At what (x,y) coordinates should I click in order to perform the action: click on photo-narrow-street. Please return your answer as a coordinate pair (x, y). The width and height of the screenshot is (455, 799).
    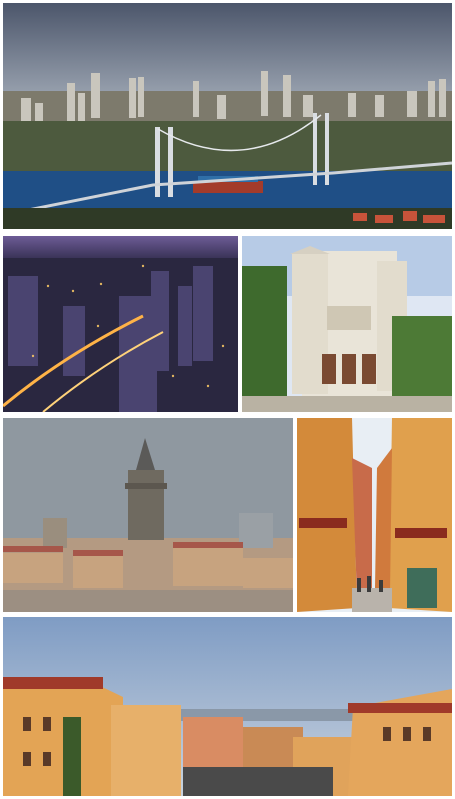
    Looking at the image, I should click on (374, 515).